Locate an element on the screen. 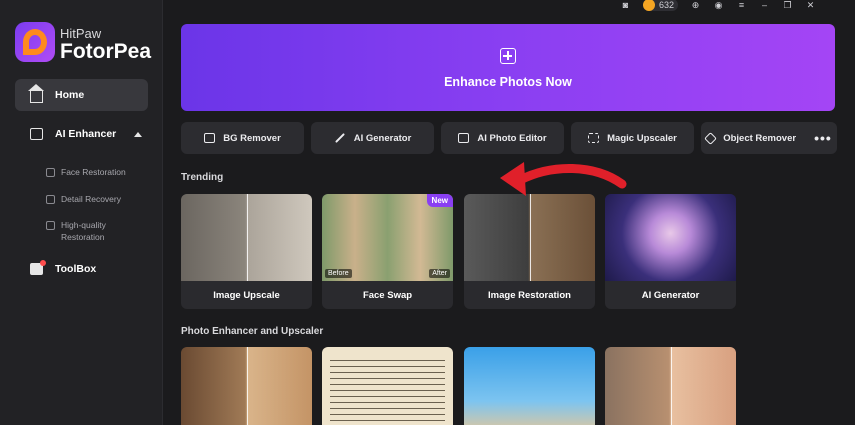  new-badge: New is located at coordinates (439, 200).